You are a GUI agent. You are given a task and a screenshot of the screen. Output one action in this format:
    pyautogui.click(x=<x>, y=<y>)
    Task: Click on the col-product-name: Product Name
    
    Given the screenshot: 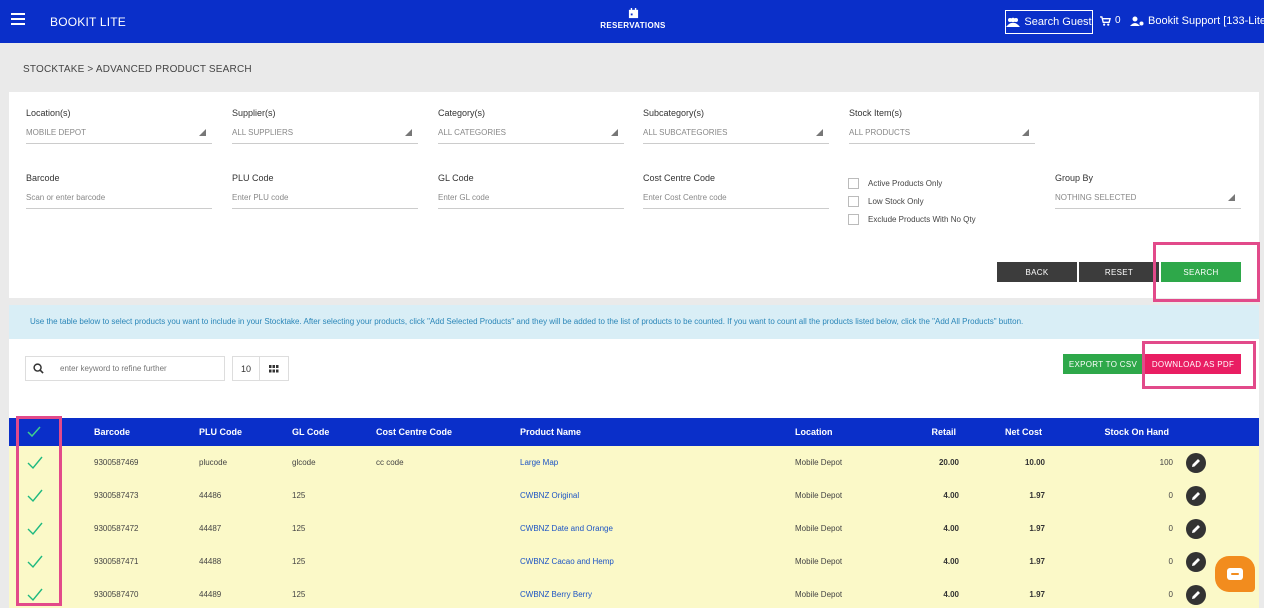 What is the action you would take?
    pyautogui.click(x=550, y=432)
    